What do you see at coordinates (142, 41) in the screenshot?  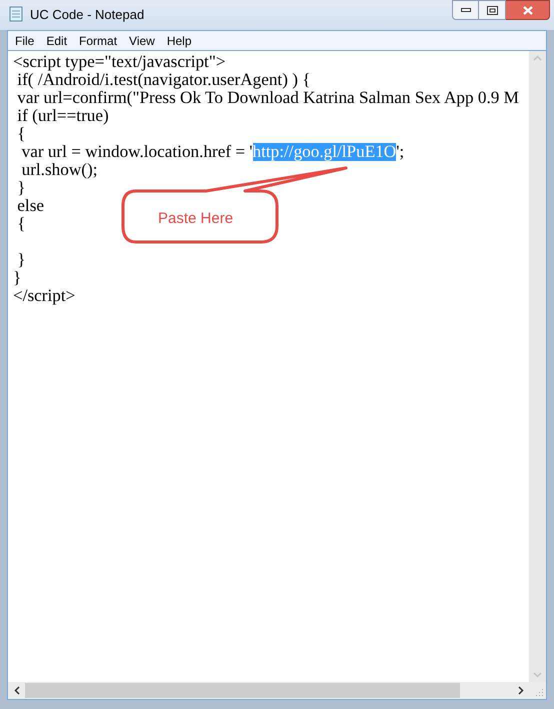 I see `menu-item: View` at bounding box center [142, 41].